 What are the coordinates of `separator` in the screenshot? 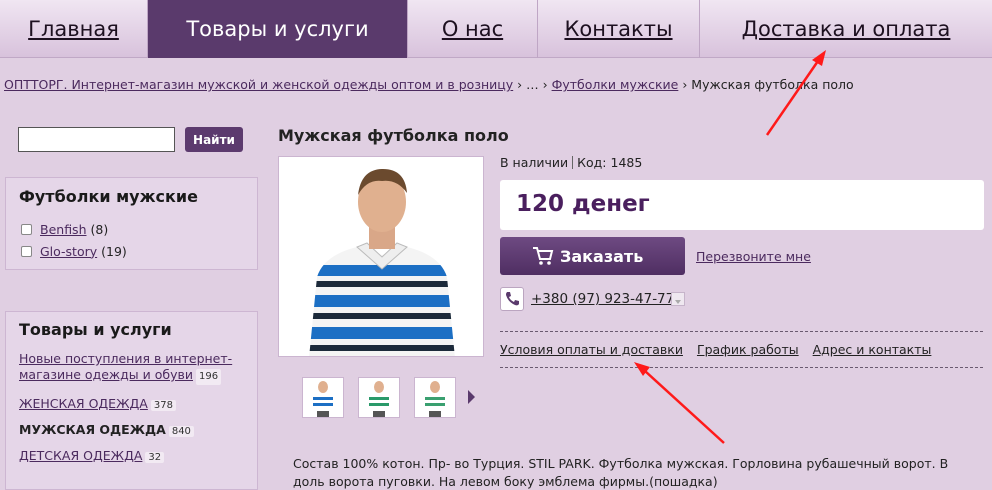 It's located at (573, 162).